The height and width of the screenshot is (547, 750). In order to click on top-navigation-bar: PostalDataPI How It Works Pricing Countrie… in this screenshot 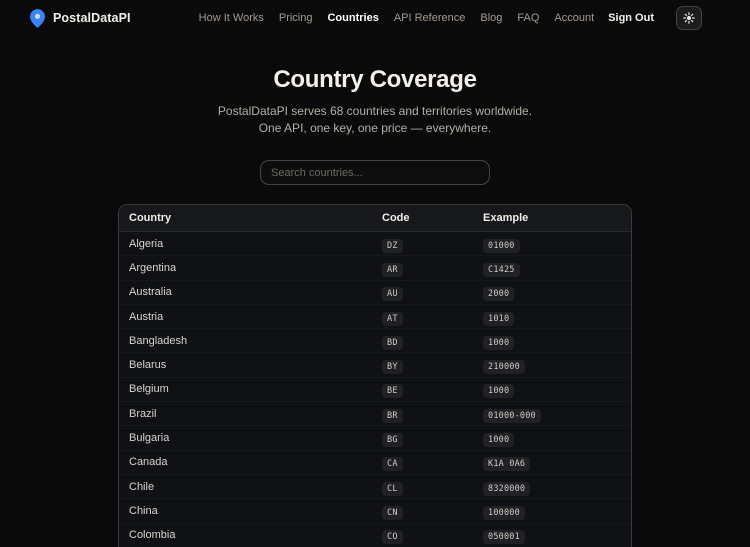, I will do `click(375, 18)`.